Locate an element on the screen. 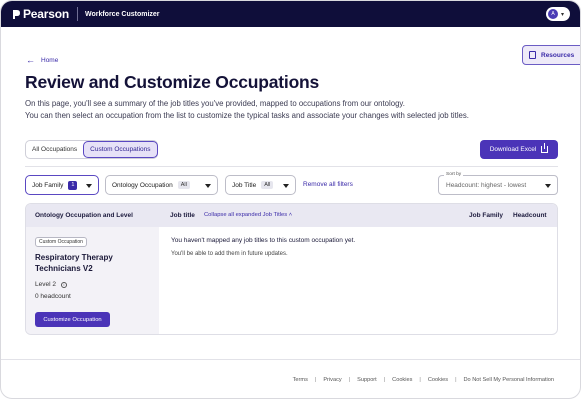 This screenshot has height=399, width=581. filter-count-badge: 1 is located at coordinates (73, 185).